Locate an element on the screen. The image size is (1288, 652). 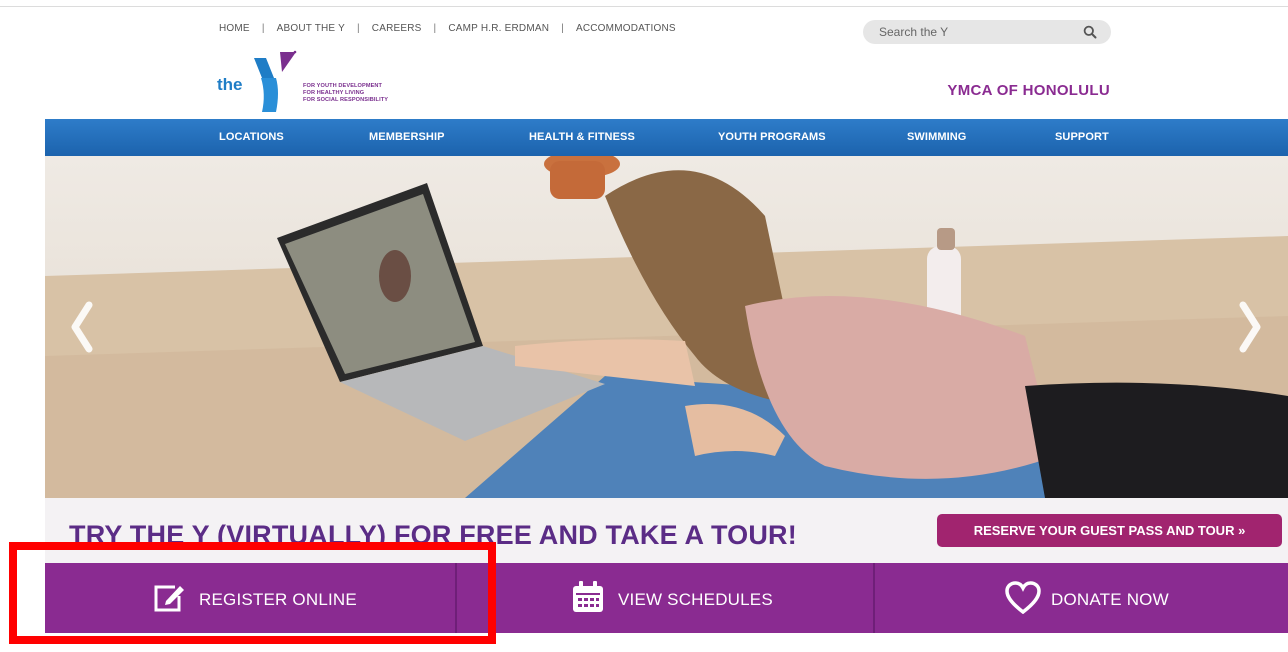
search-box is located at coordinates (987, 32).